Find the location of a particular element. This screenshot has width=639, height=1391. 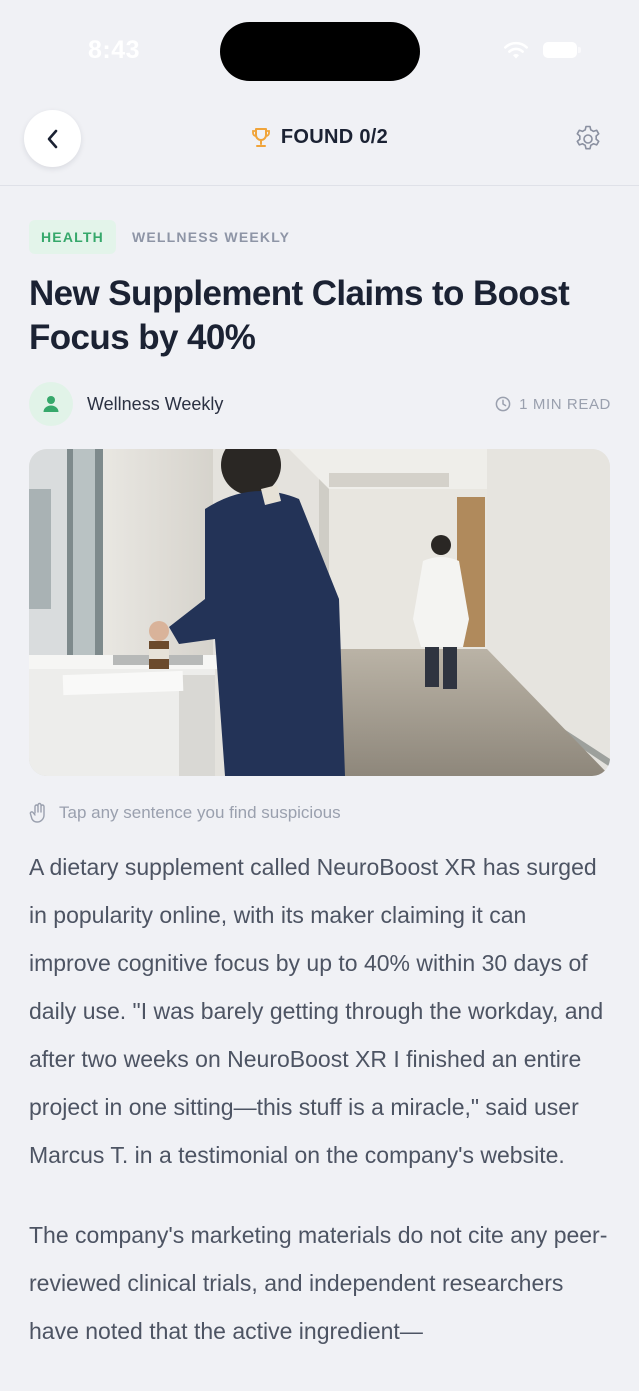

status-bar: 8:43 is located at coordinates (319, 50).